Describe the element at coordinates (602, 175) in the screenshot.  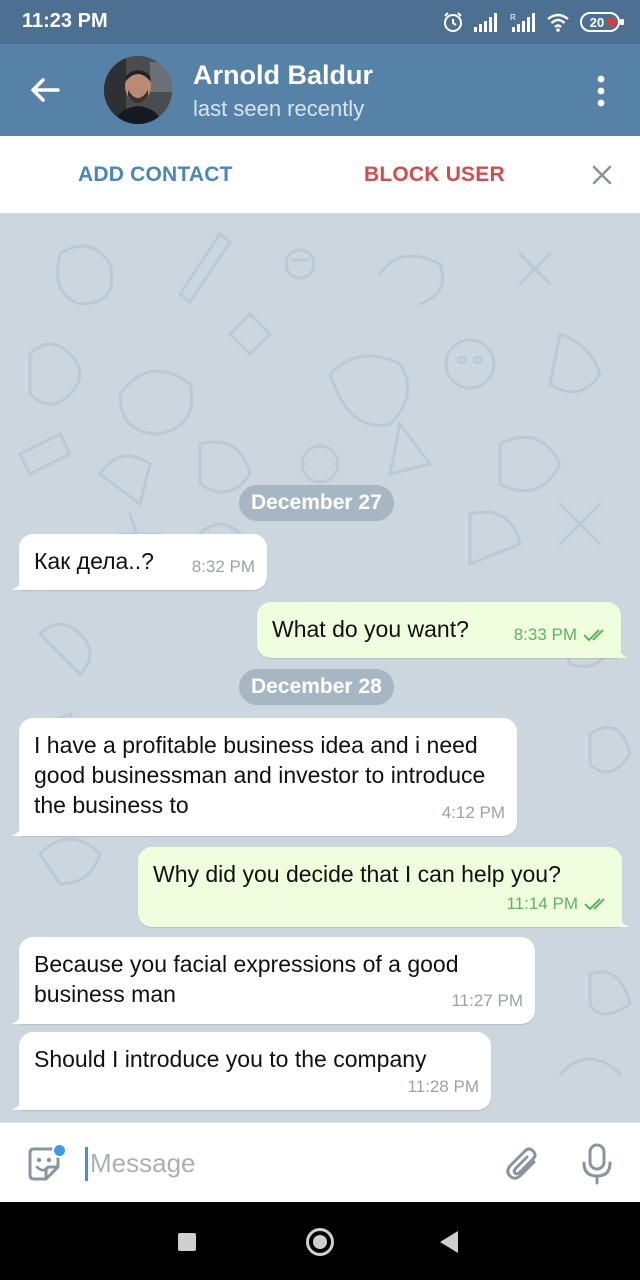
I see `close-icon` at that location.